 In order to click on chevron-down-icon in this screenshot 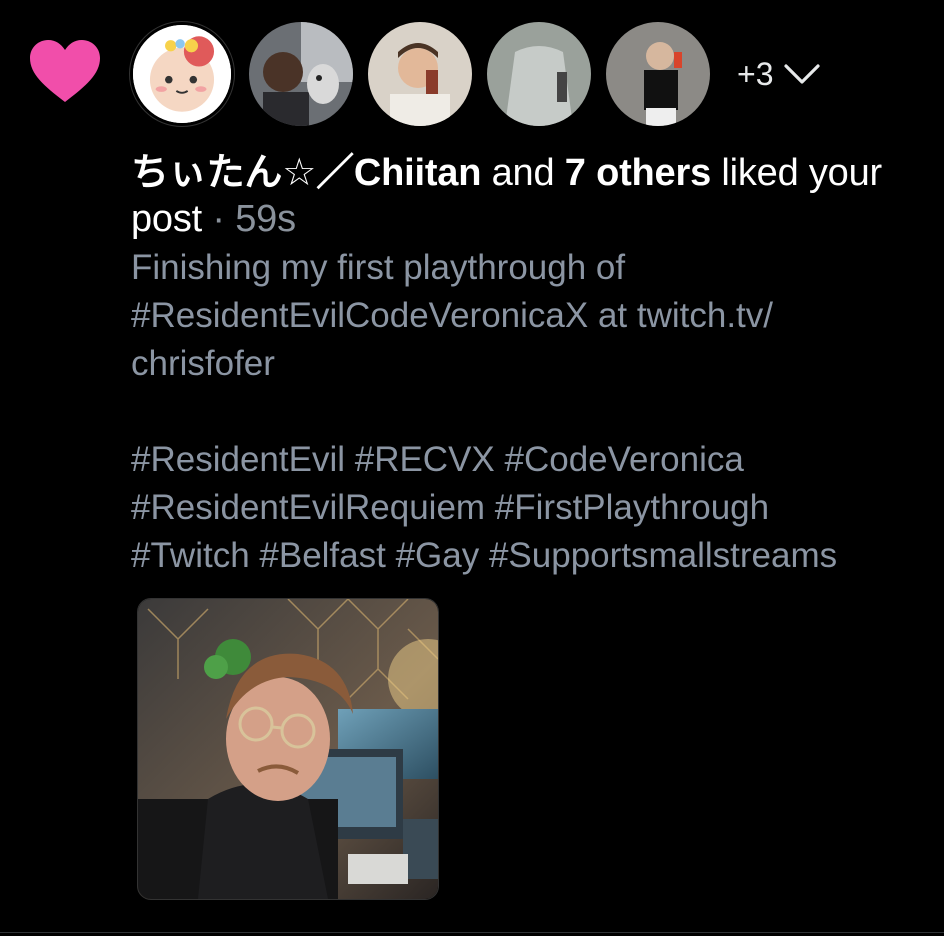, I will do `click(802, 74)`.